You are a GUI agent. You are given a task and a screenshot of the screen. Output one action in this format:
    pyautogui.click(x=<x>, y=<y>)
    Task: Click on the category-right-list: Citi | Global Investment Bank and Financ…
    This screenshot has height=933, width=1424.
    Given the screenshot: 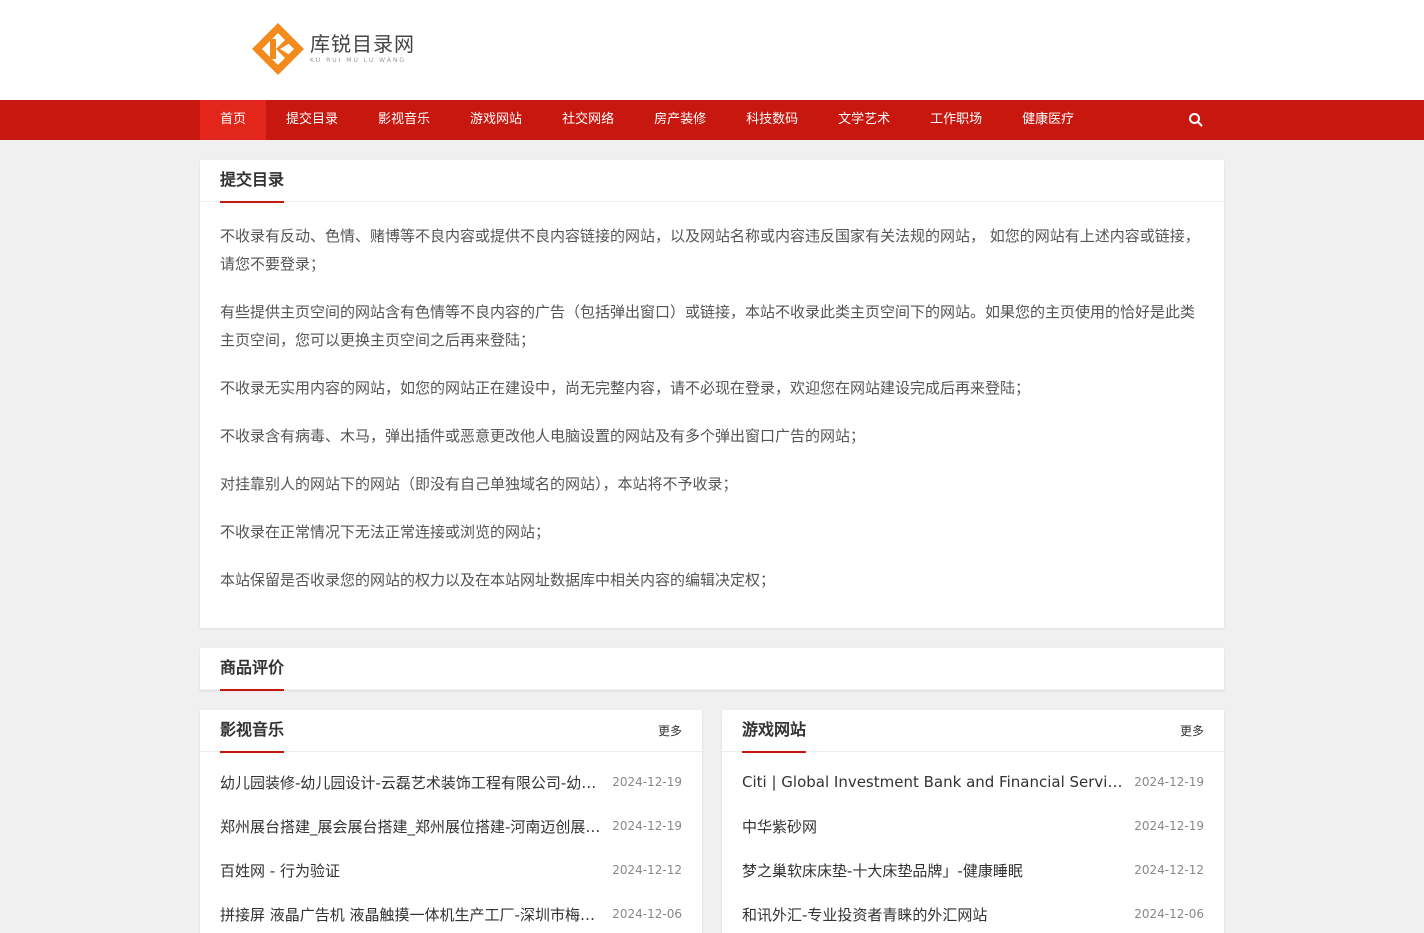 What is the action you would take?
    pyautogui.click(x=973, y=842)
    